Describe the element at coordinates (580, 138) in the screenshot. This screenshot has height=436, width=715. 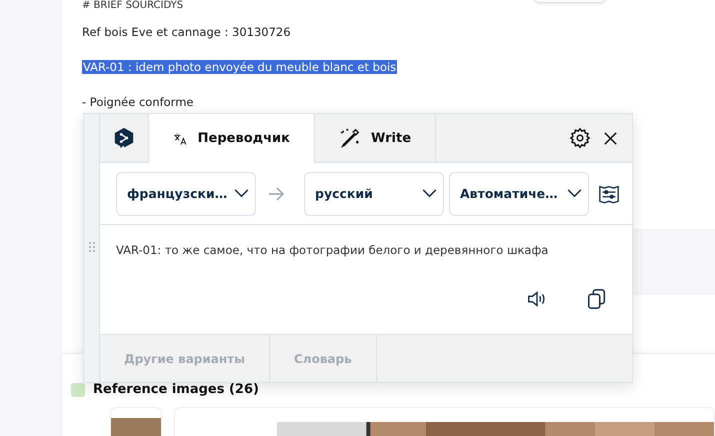
I see `settings-icon` at that location.